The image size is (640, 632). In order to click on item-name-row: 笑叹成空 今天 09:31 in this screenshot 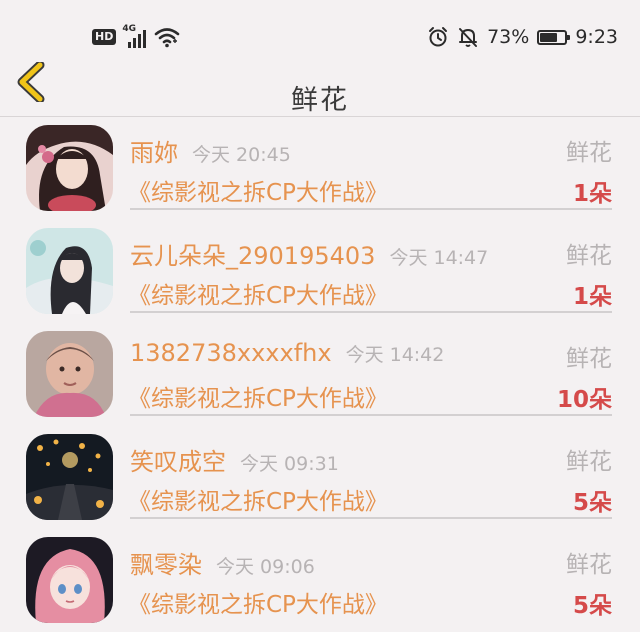, I will do `click(234, 459)`.